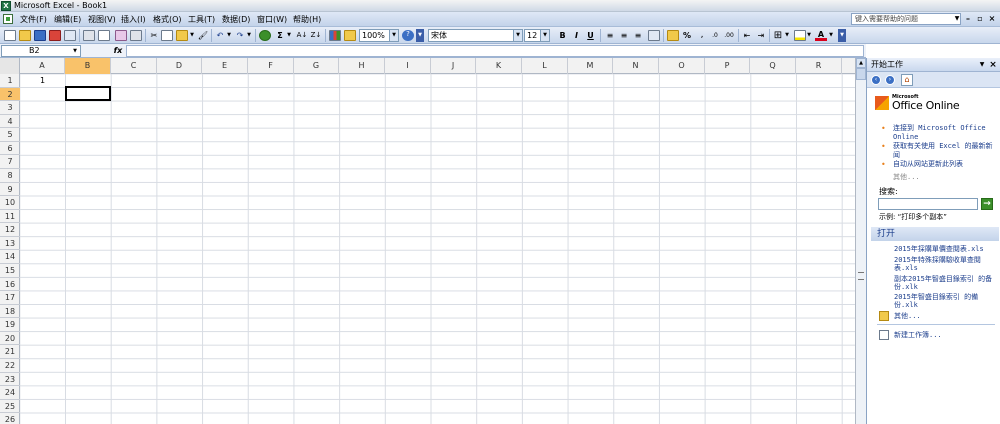 Image resolution: width=1000 pixels, height=424 pixels. Describe the element at coordinates (335, 35) in the screenshot. I see `chart-wizard-icon` at that location.